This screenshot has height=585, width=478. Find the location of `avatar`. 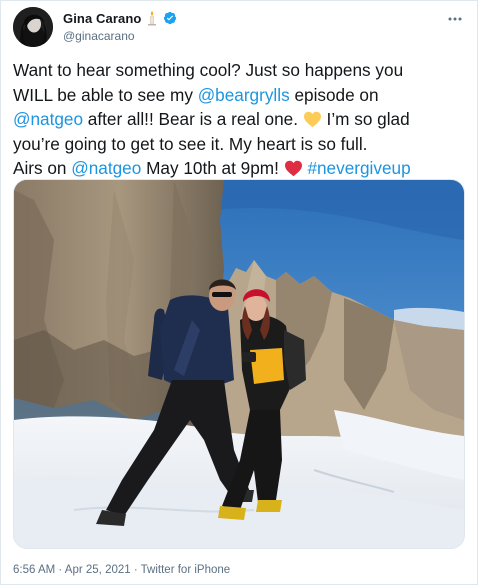

avatar is located at coordinates (33, 27).